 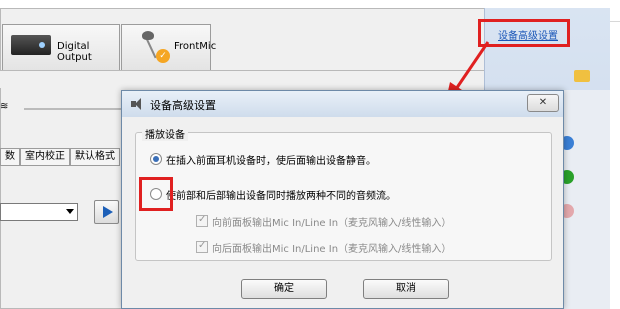 I want to click on dual-stream-label: 使前部和后部输出设备同时播放两种不同的音频流。, so click(x=281, y=194).